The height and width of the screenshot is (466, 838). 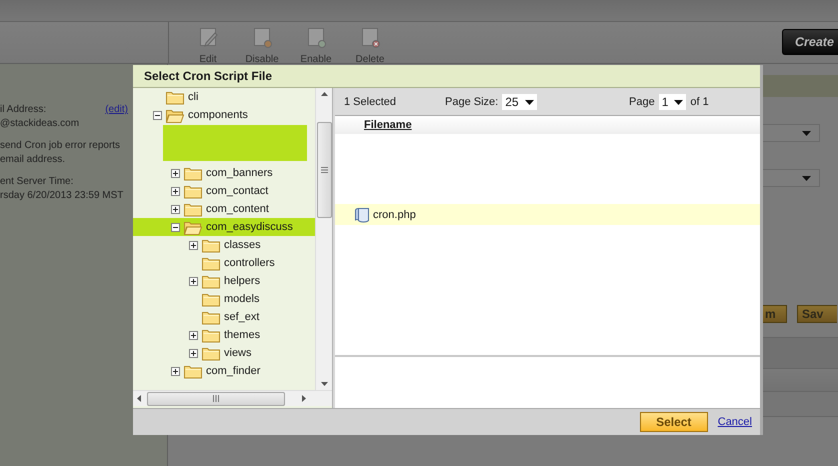 I want to click on scroll-right-icon, so click(x=304, y=398).